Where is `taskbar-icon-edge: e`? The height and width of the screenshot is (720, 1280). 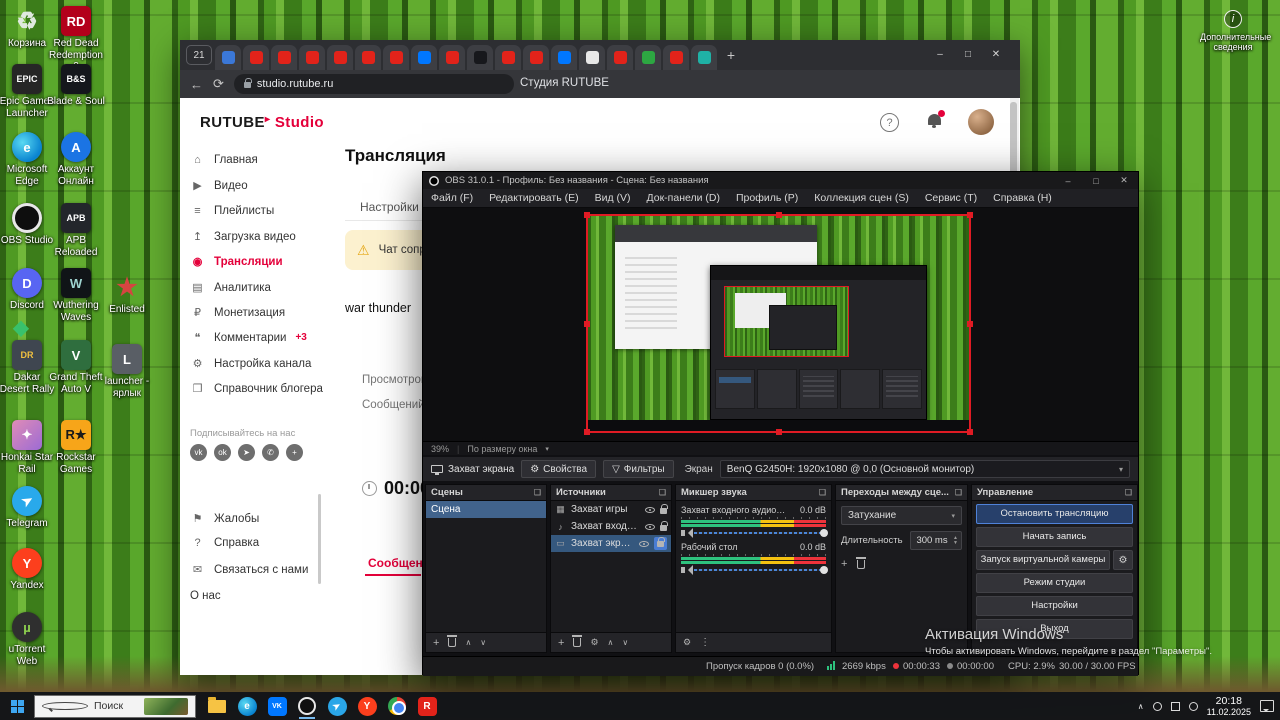
taskbar-icon-edge: e is located at coordinates (247, 706).